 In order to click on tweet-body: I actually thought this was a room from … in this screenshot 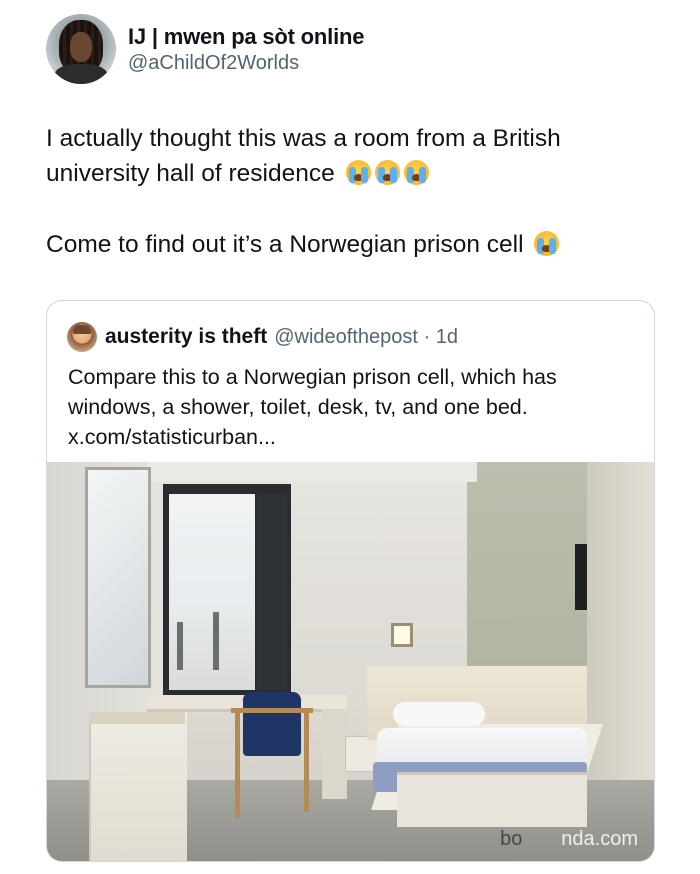, I will do `click(351, 191)`.